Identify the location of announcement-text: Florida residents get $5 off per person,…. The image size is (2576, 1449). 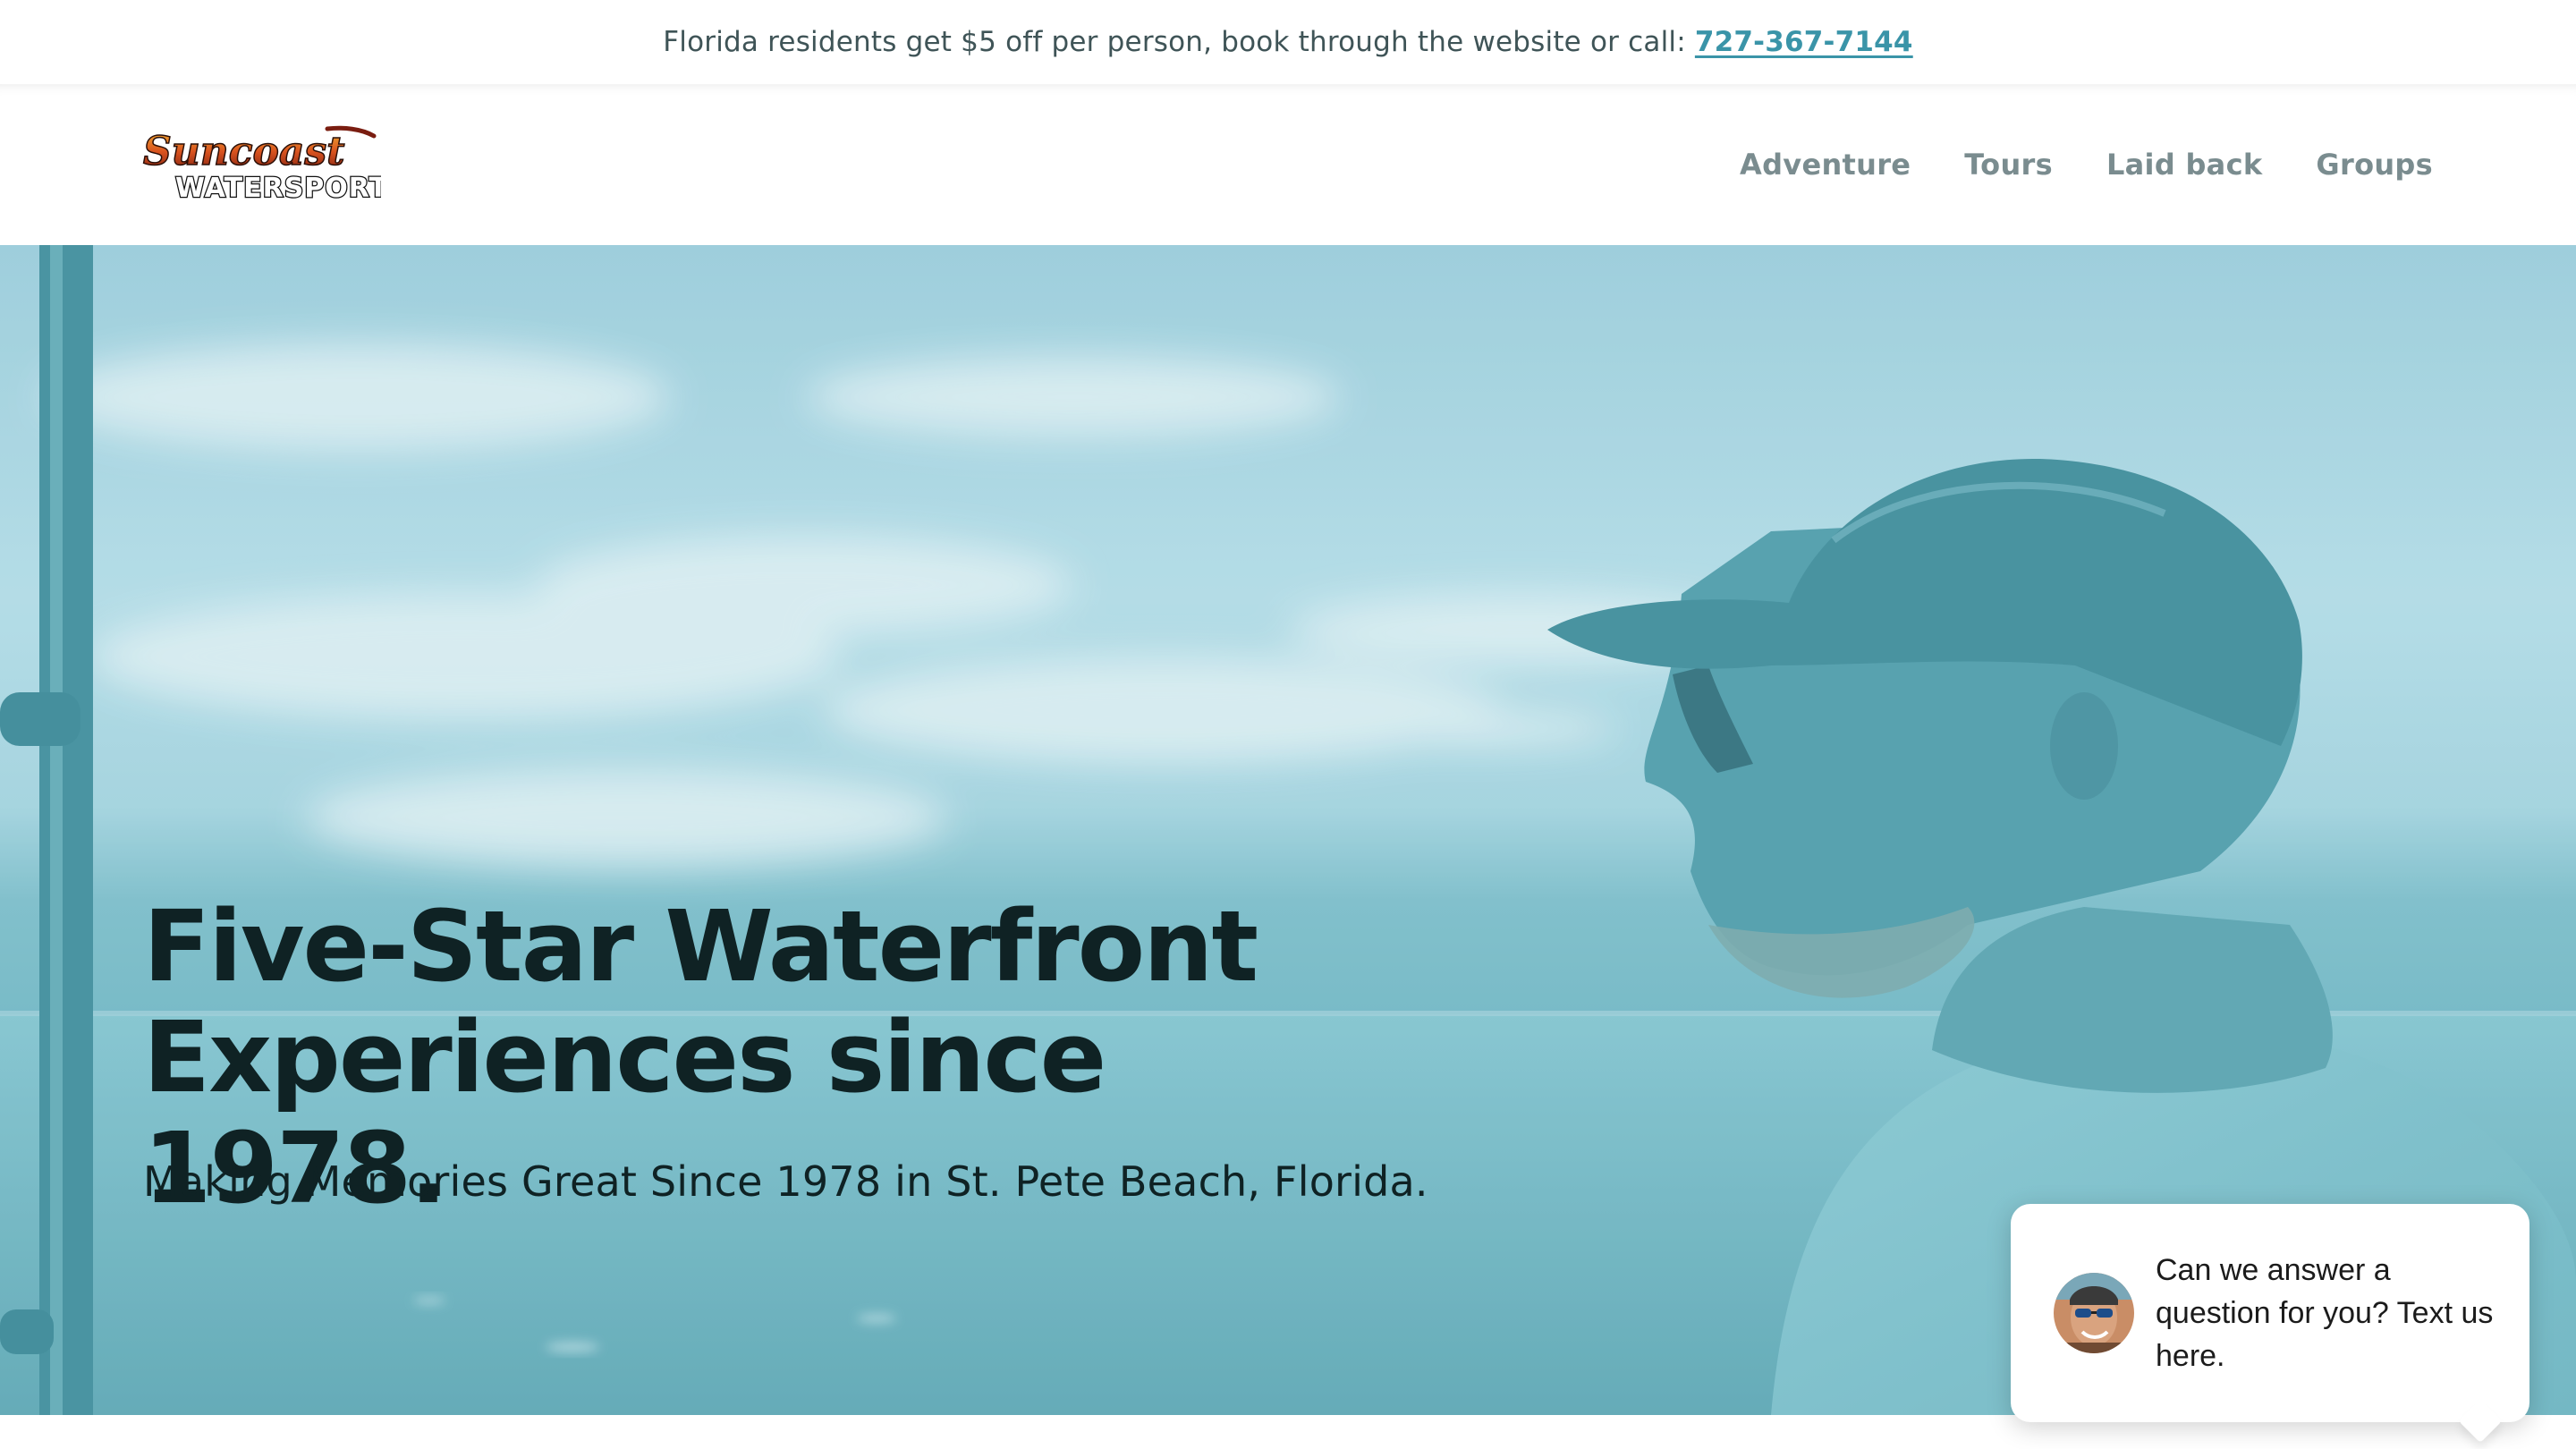
(1174, 42).